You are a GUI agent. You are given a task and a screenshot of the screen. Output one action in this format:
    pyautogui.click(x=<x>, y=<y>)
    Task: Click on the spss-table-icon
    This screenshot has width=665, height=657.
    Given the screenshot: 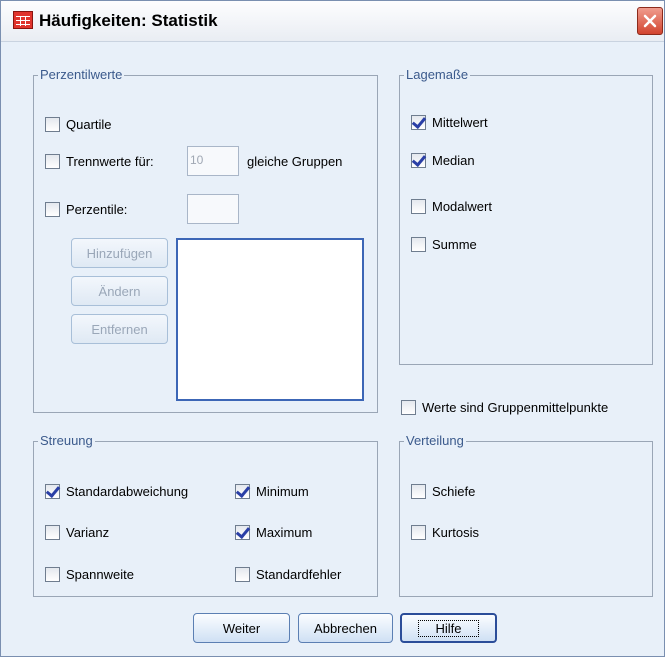 What is the action you would take?
    pyautogui.click(x=23, y=20)
    